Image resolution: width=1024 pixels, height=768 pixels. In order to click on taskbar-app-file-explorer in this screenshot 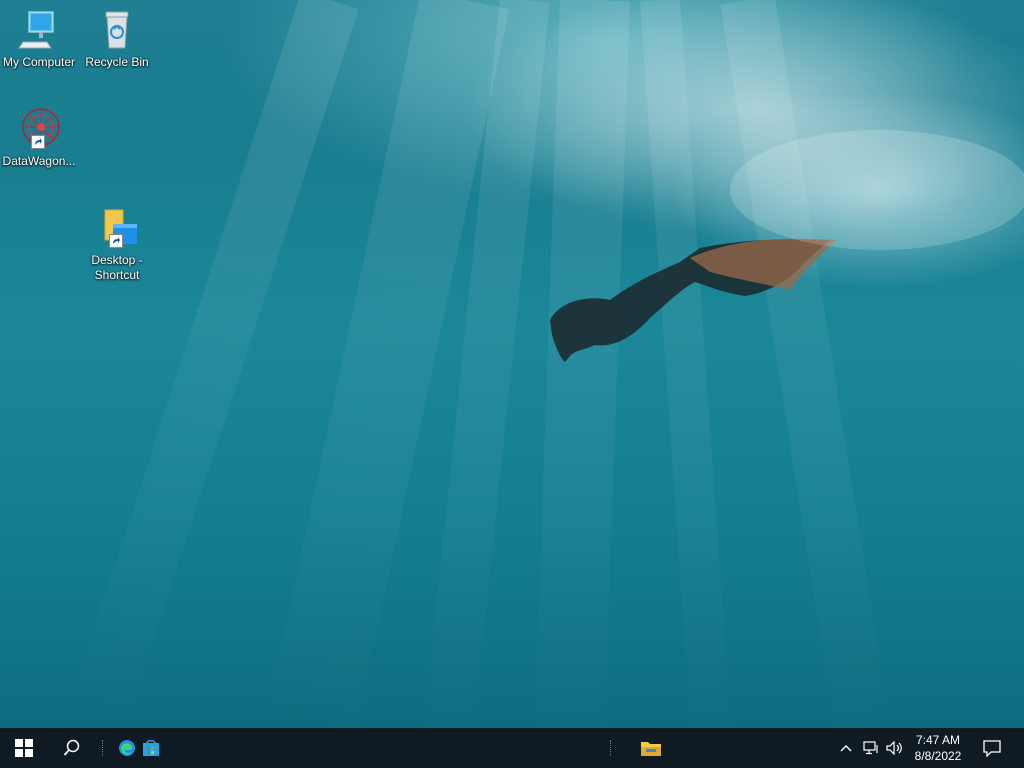, I will do `click(651, 748)`.